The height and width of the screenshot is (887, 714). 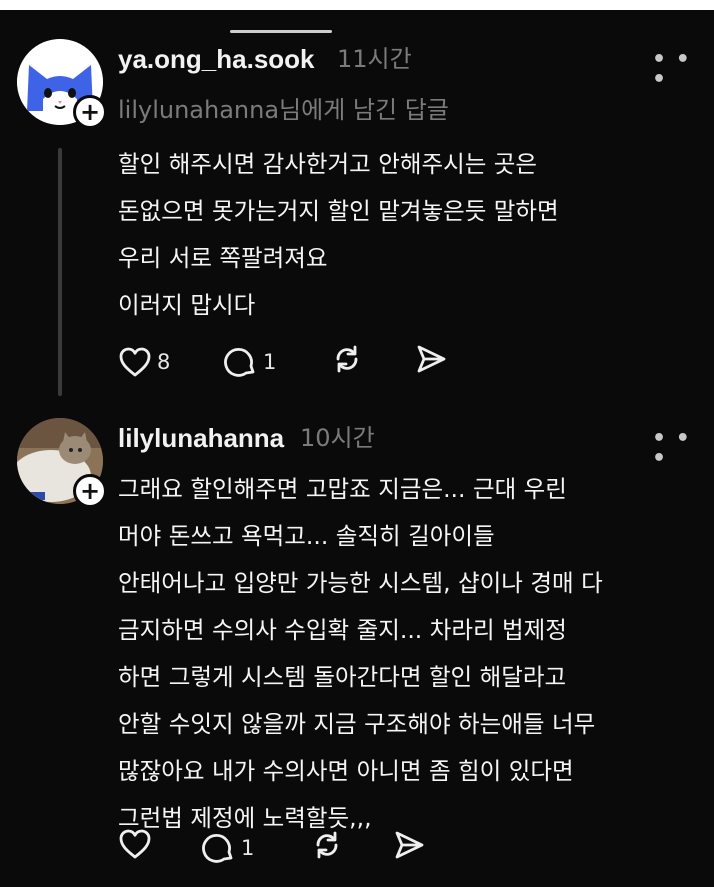 I want to click on top-edge, so click(x=357, y=5).